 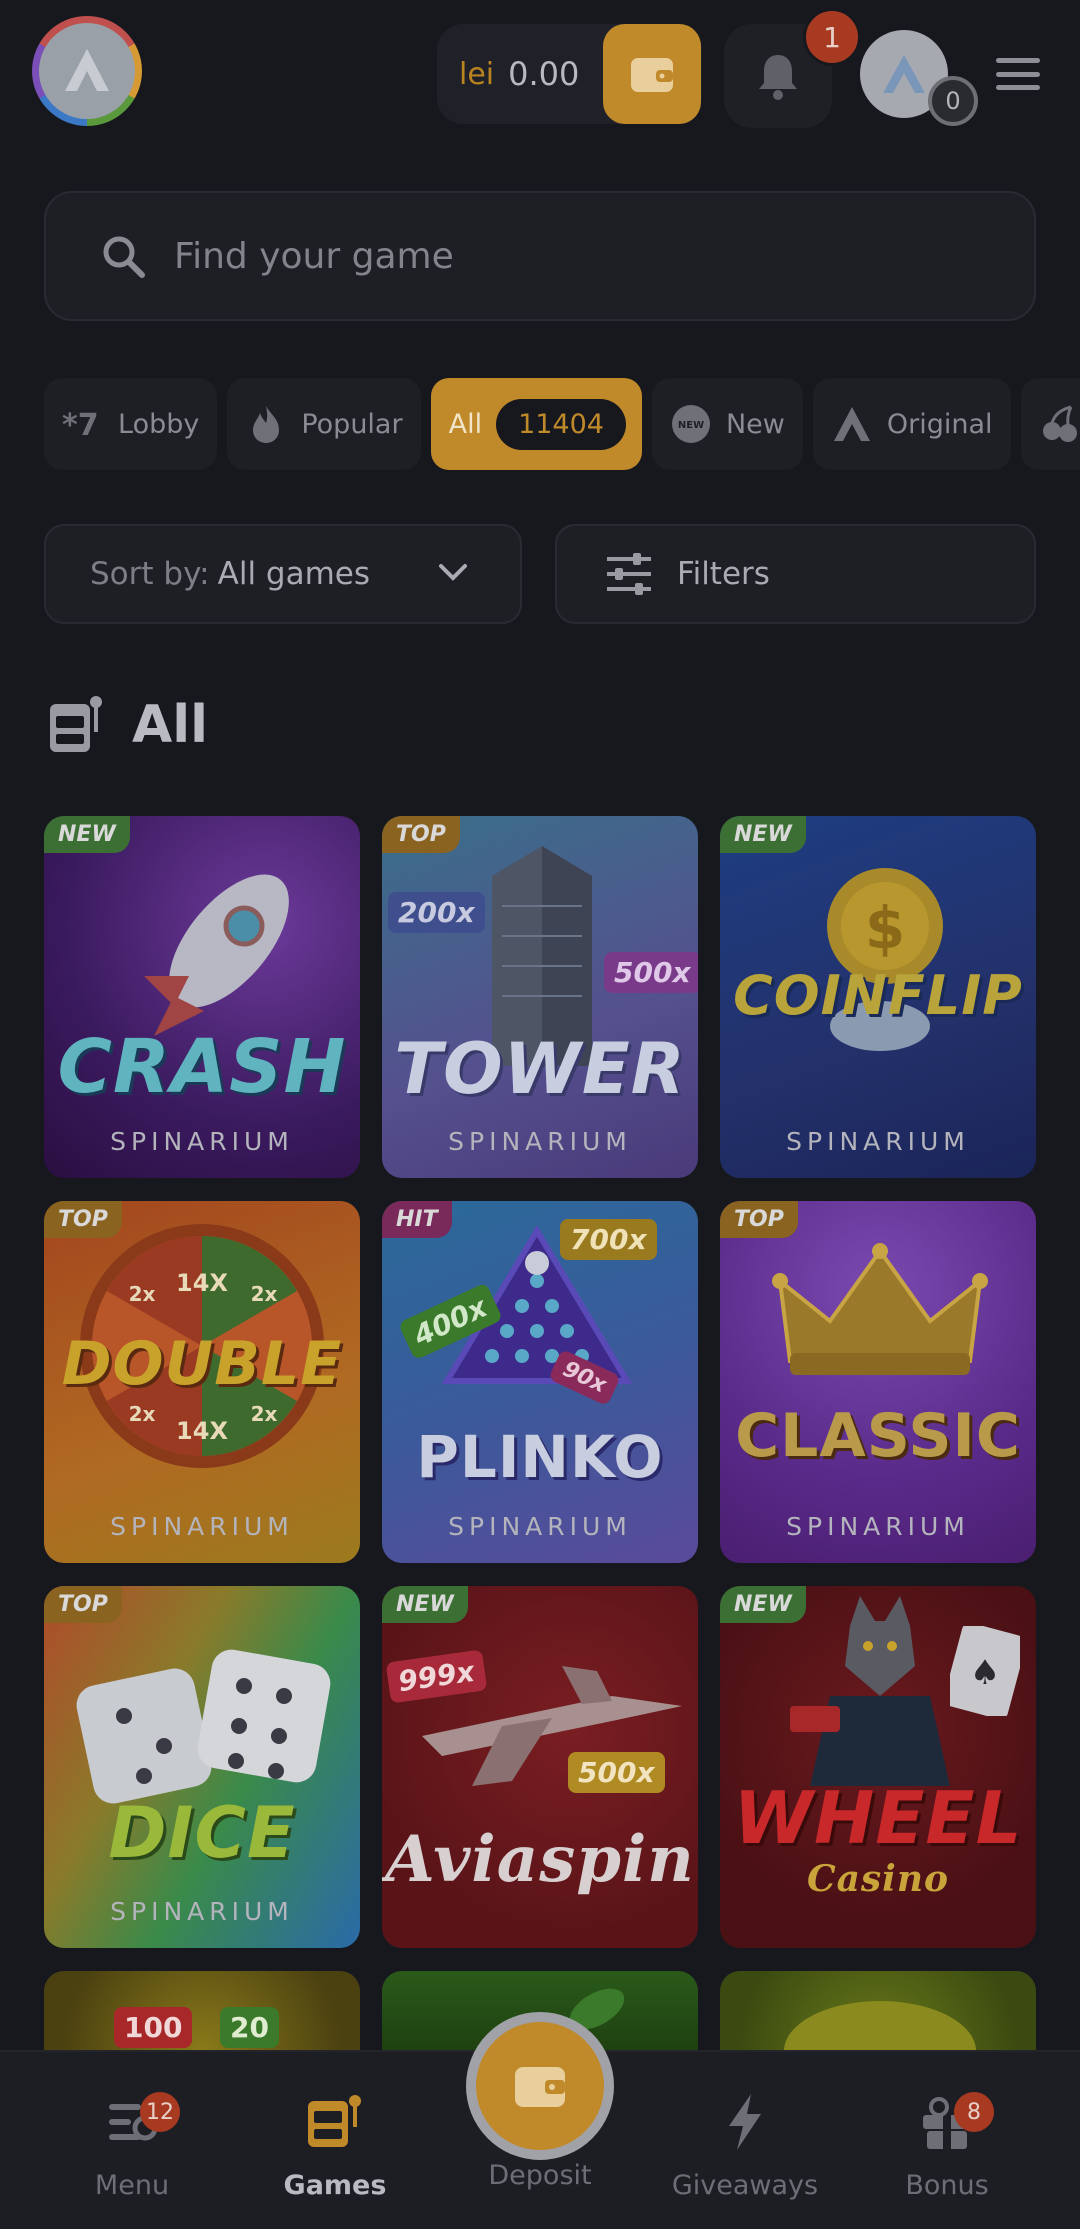 What do you see at coordinates (1050, 424) in the screenshot?
I see `tab-slots` at bounding box center [1050, 424].